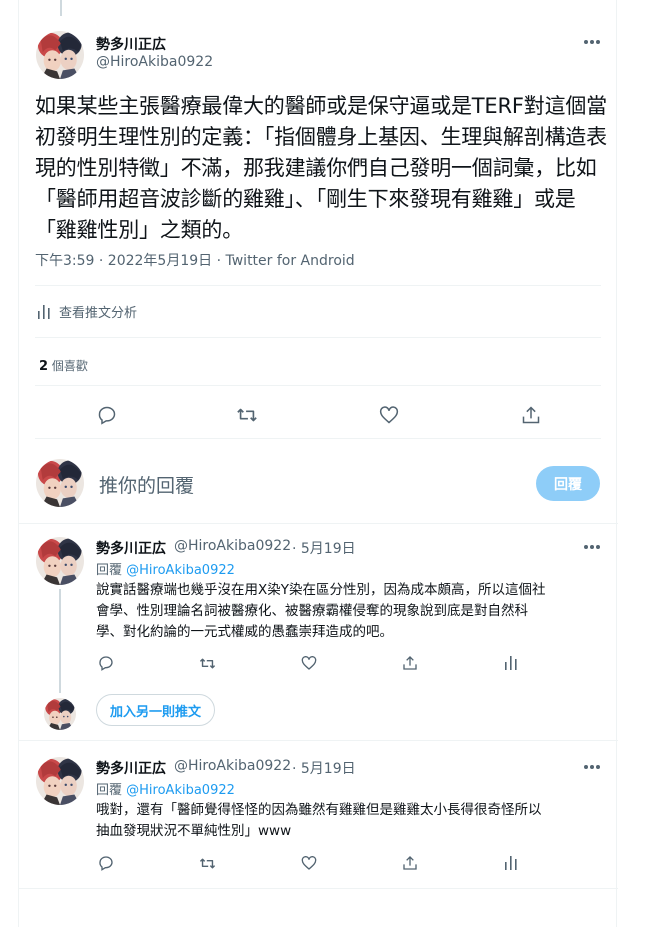 The width and height of the screenshot is (647, 927). Describe the element at coordinates (60, 483) in the screenshot. I see `composer-avatar` at that location.